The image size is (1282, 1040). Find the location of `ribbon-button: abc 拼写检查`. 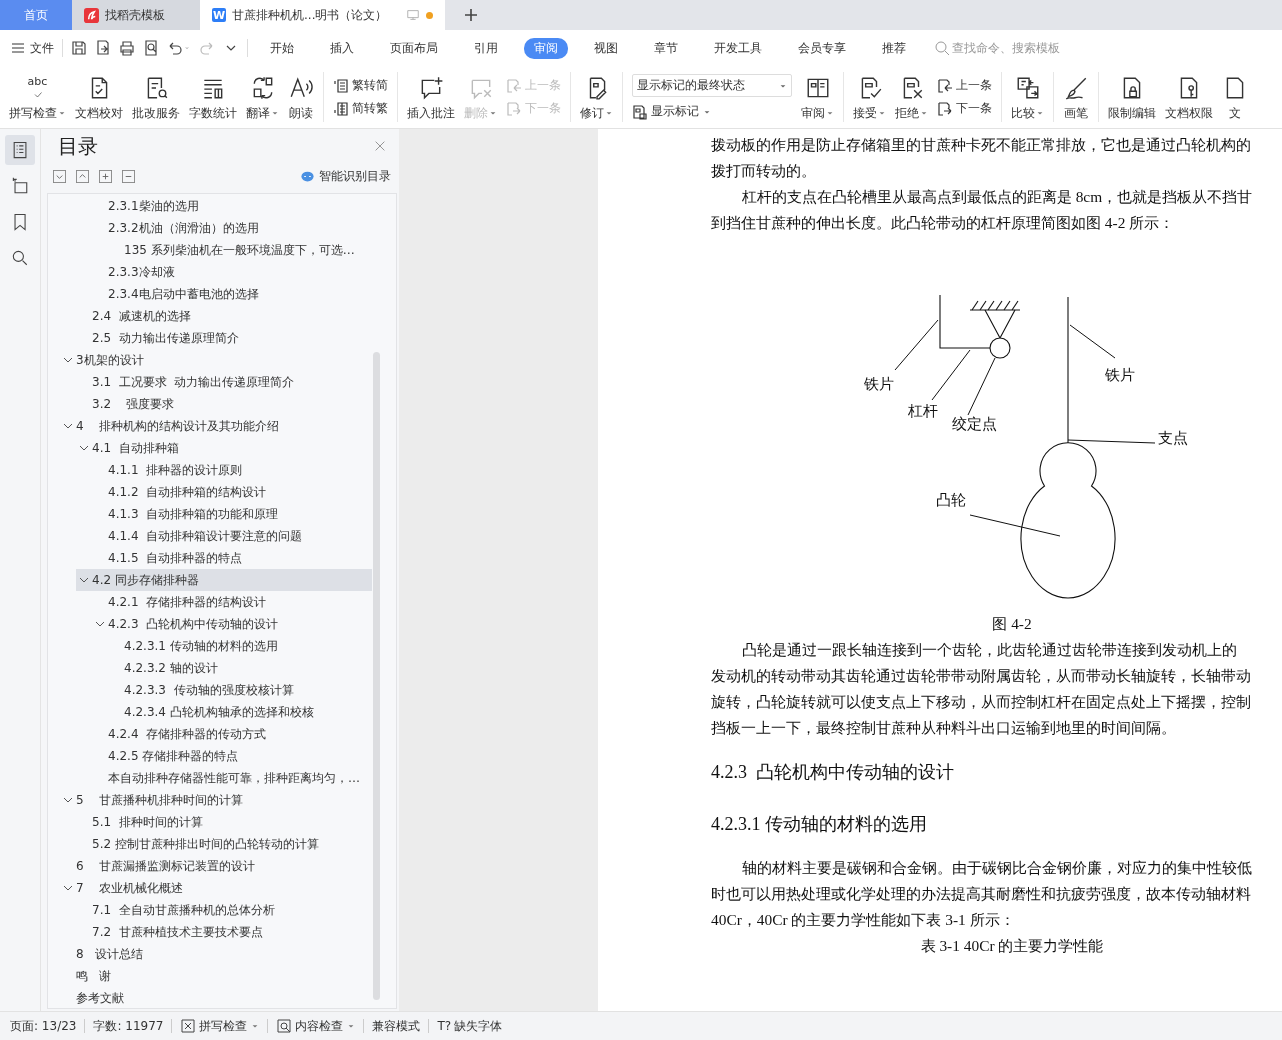

ribbon-button: abc 拼写检查 is located at coordinates (37, 97).